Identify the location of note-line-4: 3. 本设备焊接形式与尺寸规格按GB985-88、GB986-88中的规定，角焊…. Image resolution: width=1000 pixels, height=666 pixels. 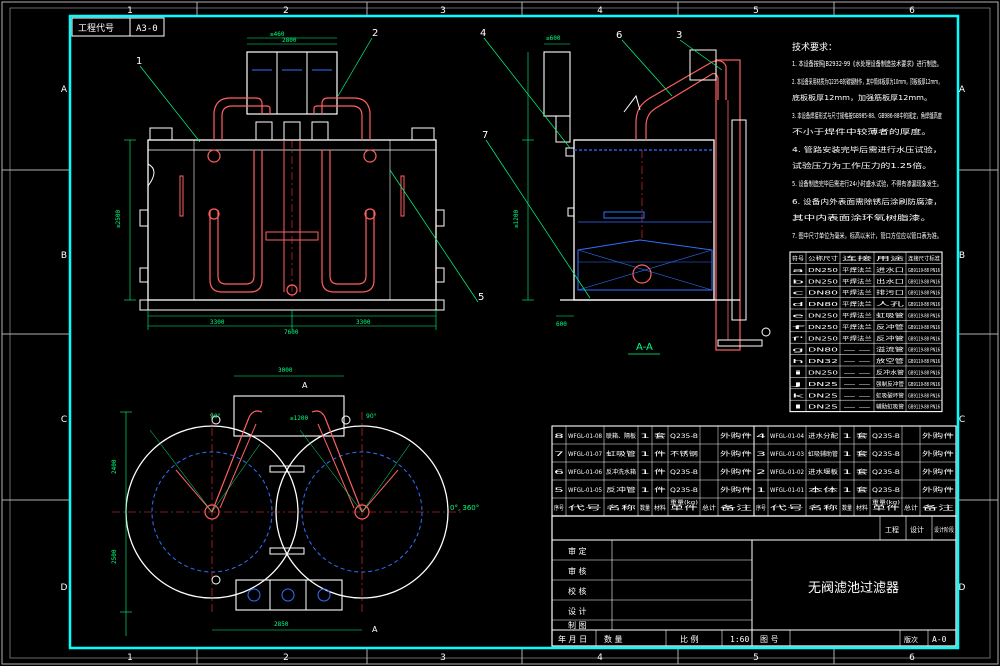
(867, 115).